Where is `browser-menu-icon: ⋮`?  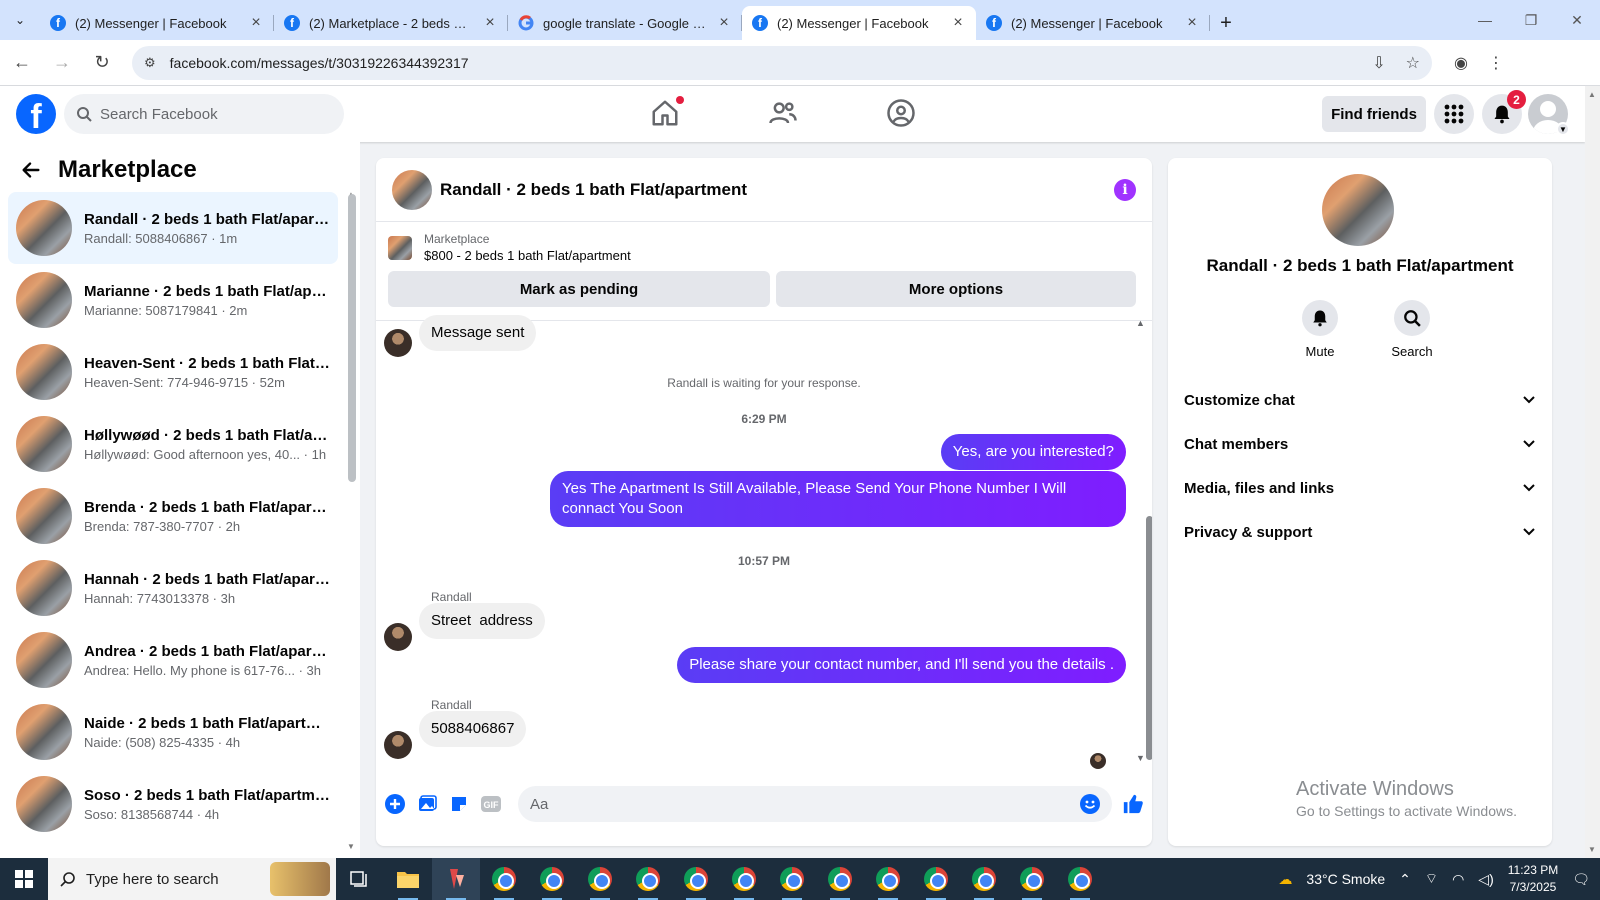 browser-menu-icon: ⋮ is located at coordinates (1496, 63).